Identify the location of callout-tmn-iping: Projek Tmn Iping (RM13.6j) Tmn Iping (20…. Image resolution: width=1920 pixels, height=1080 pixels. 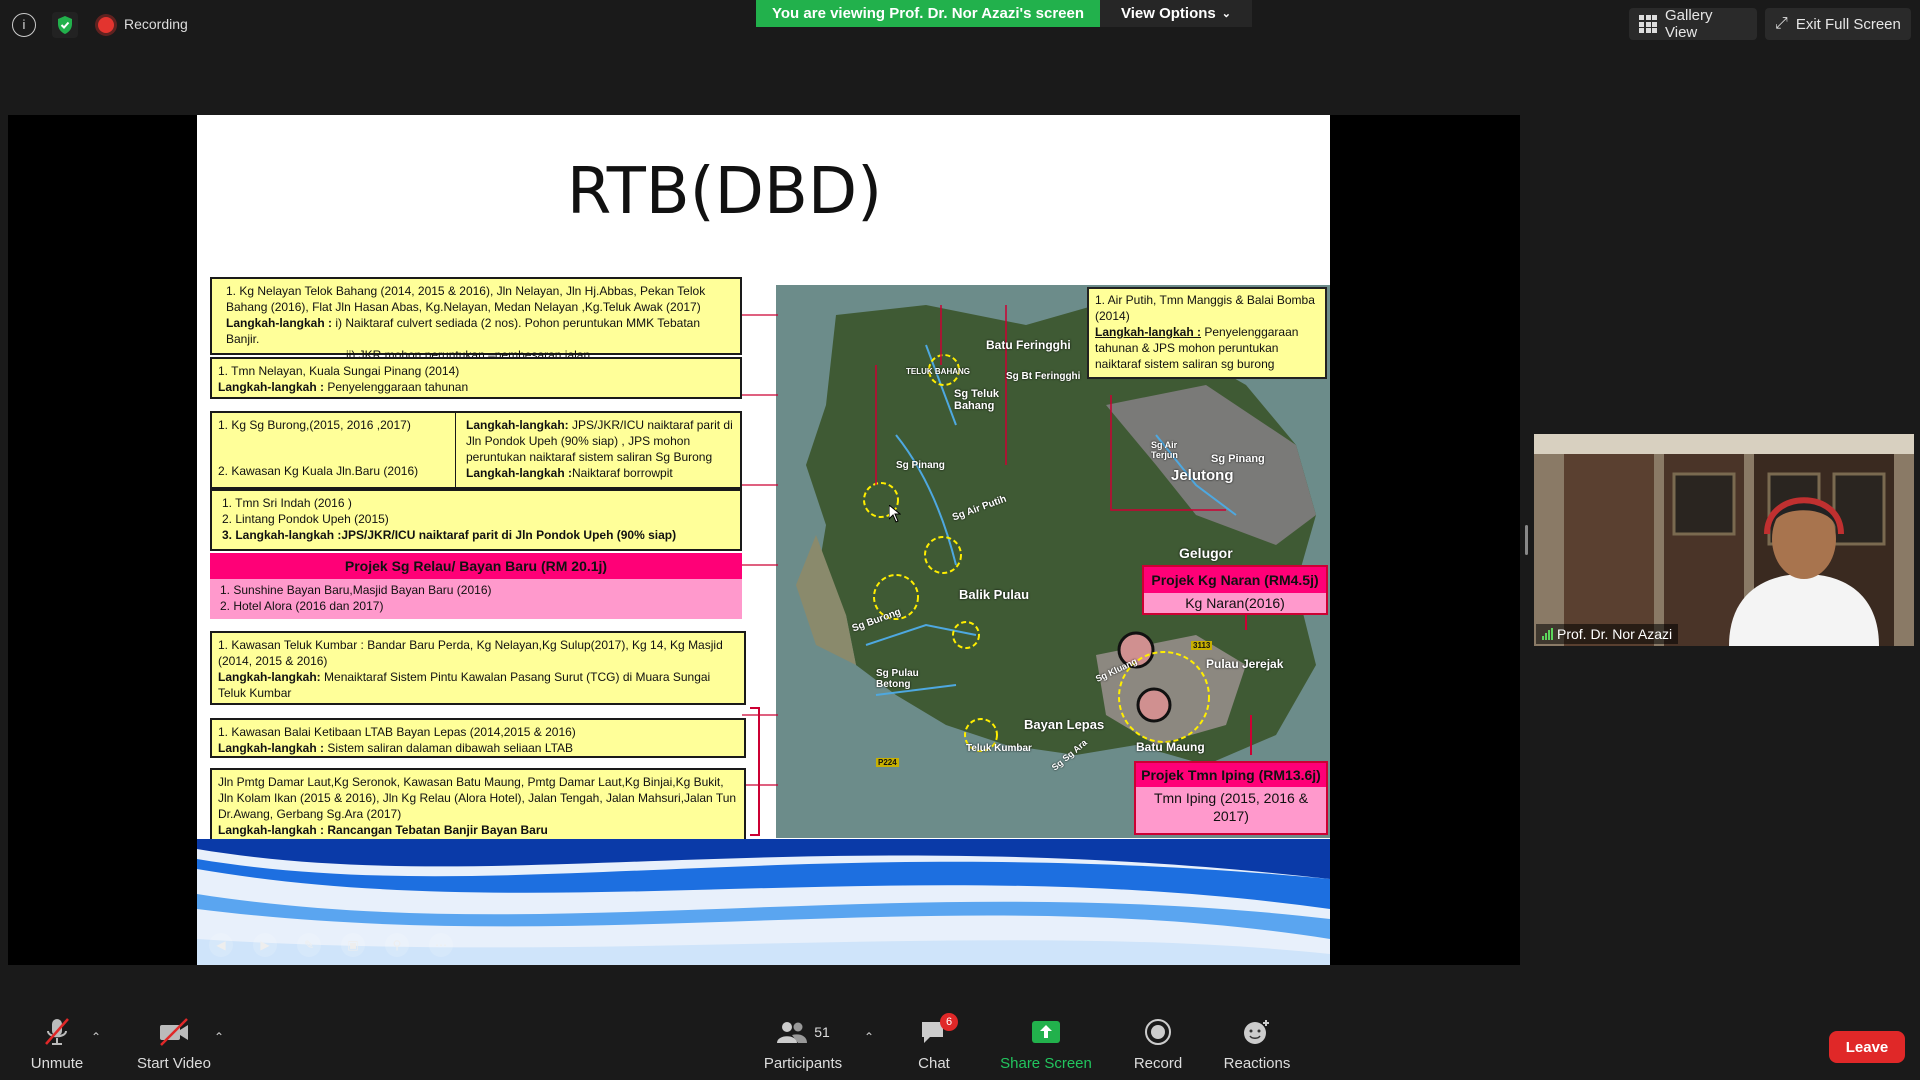
(1231, 798).